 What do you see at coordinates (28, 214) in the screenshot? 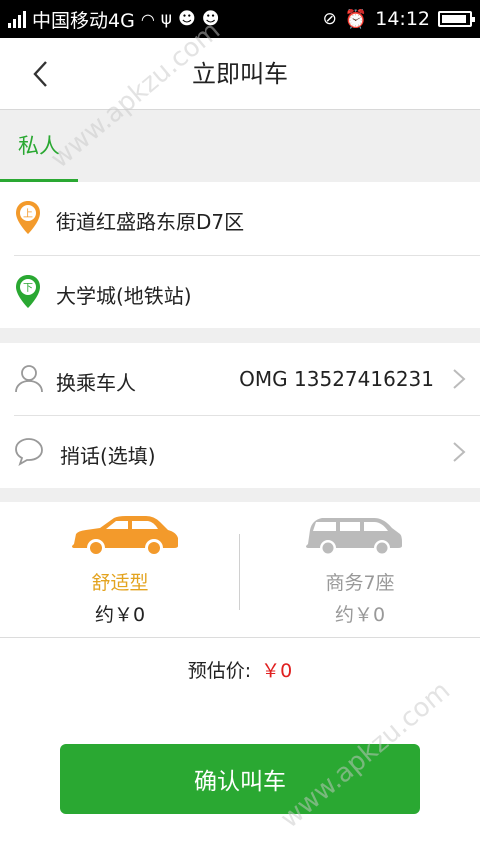
I see `svg-text: 上` at bounding box center [28, 214].